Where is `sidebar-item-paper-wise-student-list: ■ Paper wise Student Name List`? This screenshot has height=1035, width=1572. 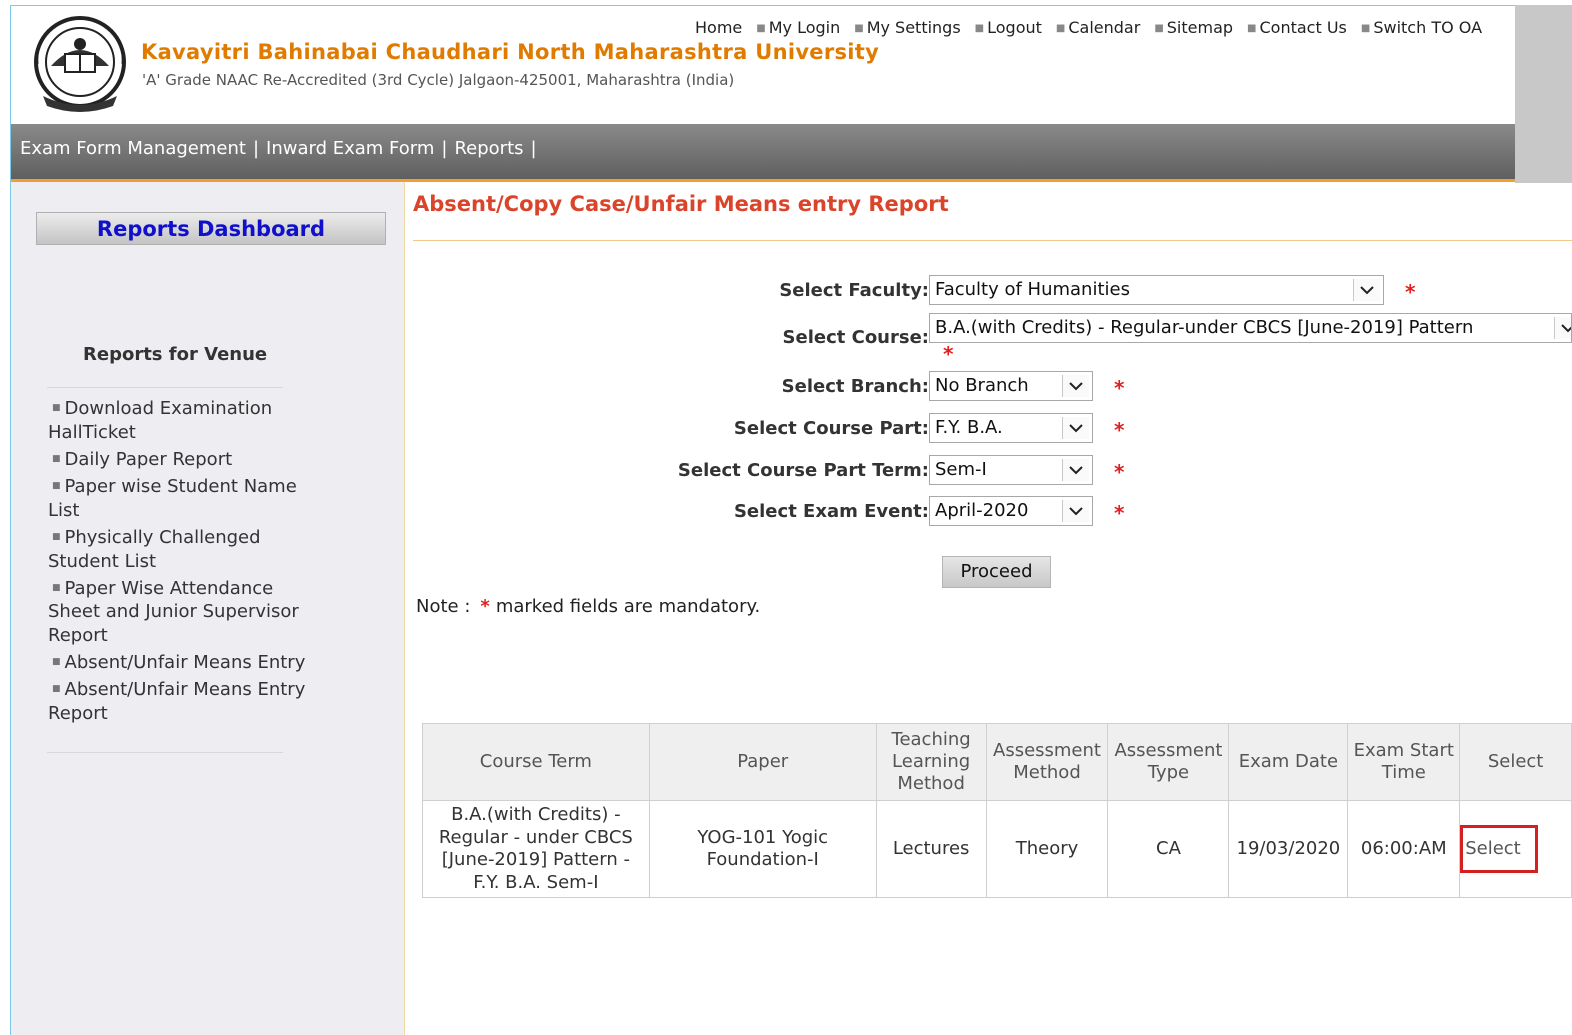
sidebar-item-paper-wise-student-list: ■ Paper wise Student Name List is located at coordinates (188, 498).